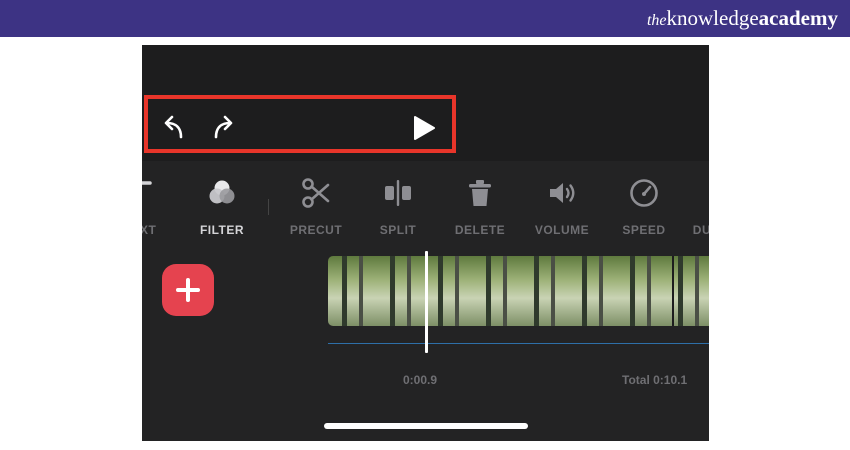 This screenshot has width=850, height=450. Describe the element at coordinates (644, 193) in the screenshot. I see `speedometer-icon` at that location.